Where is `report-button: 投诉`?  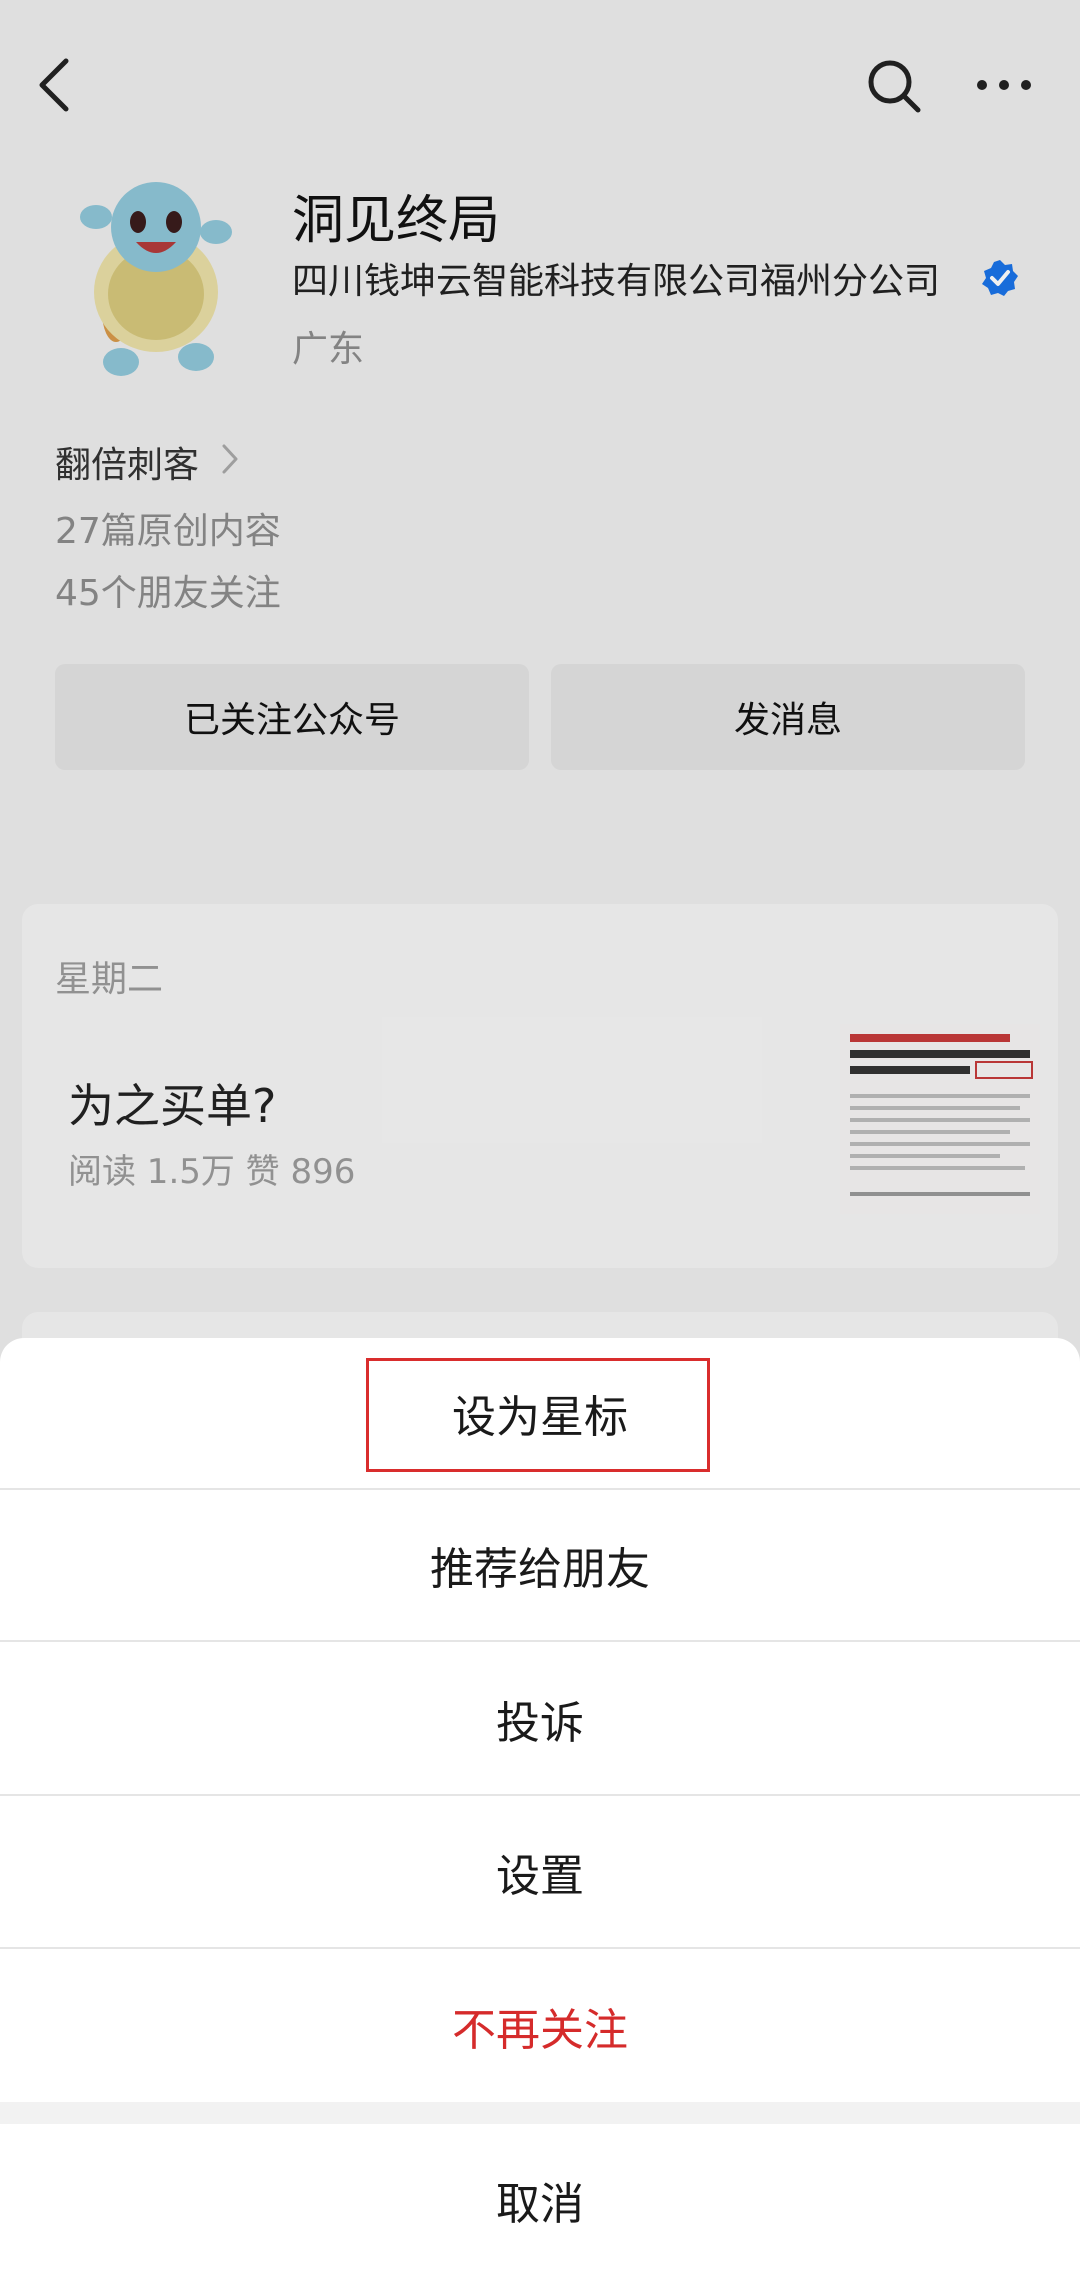
report-button: 投诉 is located at coordinates (540, 1720).